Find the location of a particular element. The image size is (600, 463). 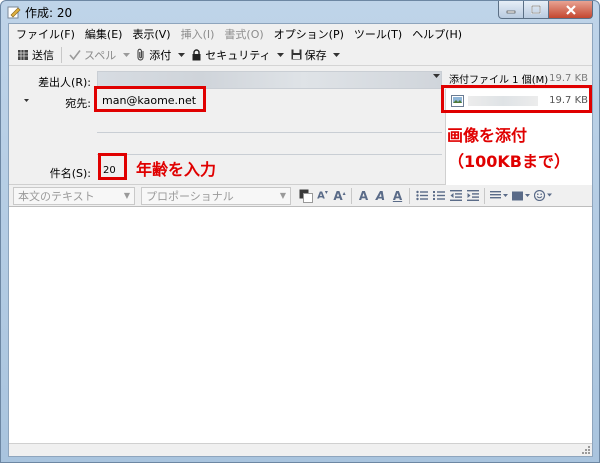

resize-grip-icon is located at coordinates (586, 450).